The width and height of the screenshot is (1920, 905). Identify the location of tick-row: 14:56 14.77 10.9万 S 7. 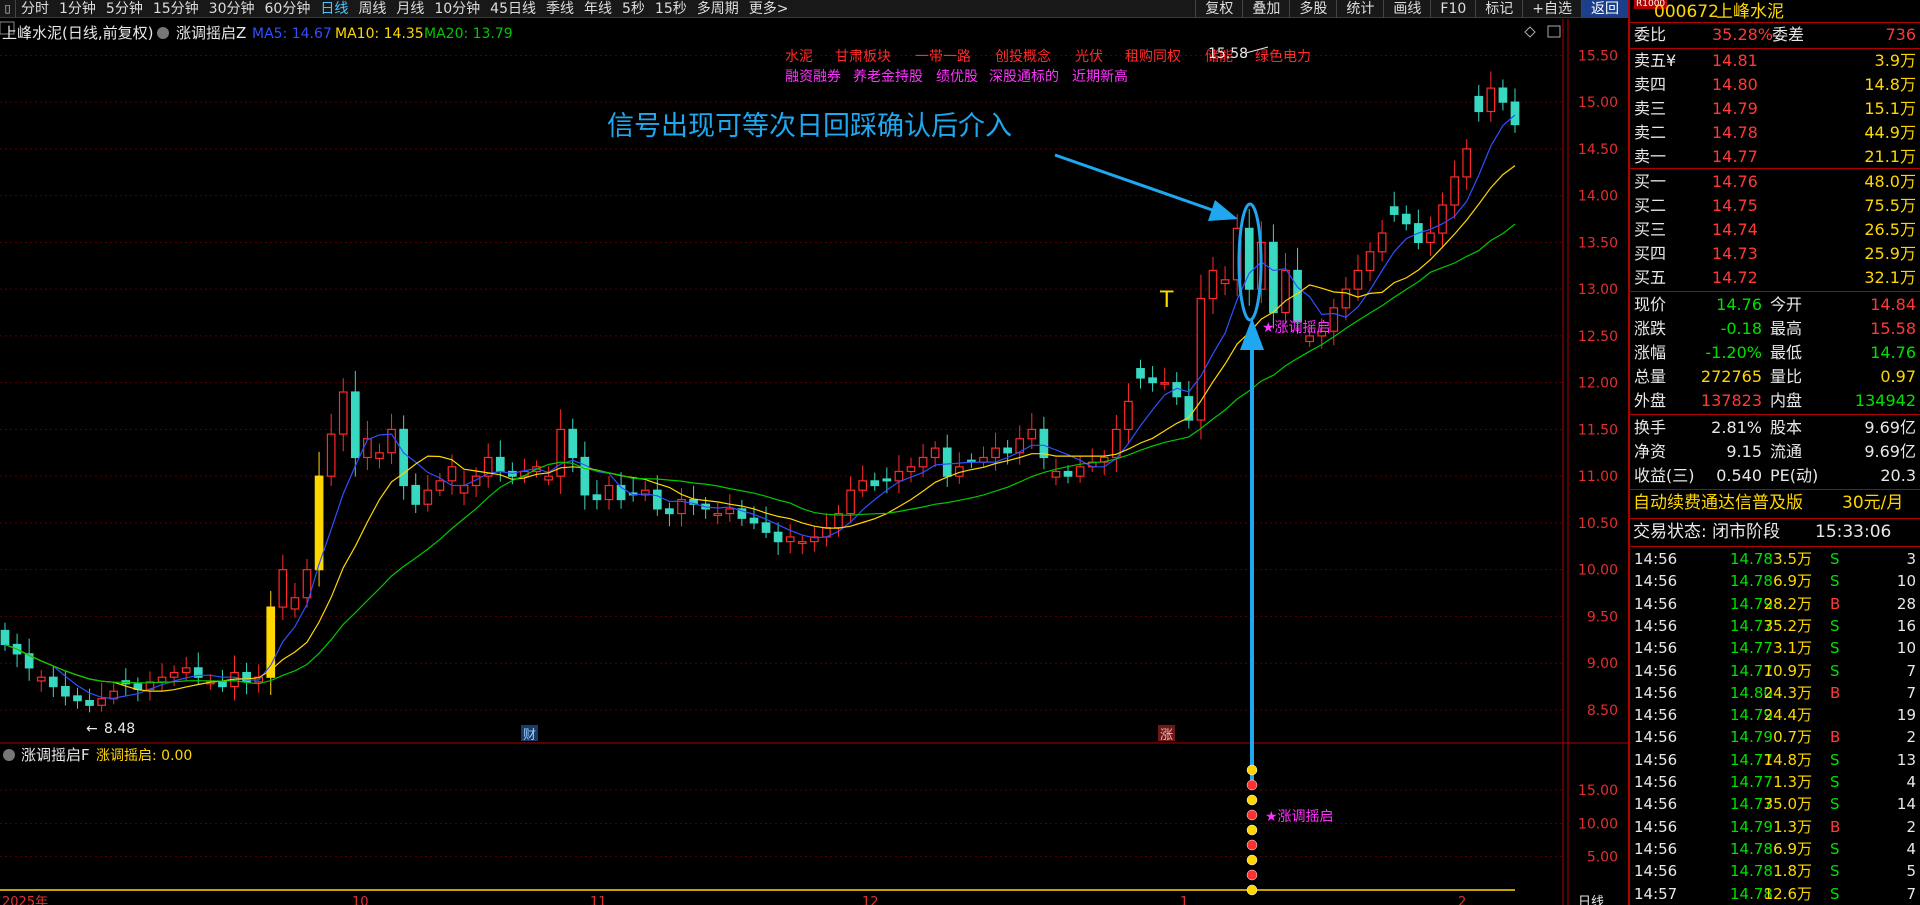
(1775, 671).